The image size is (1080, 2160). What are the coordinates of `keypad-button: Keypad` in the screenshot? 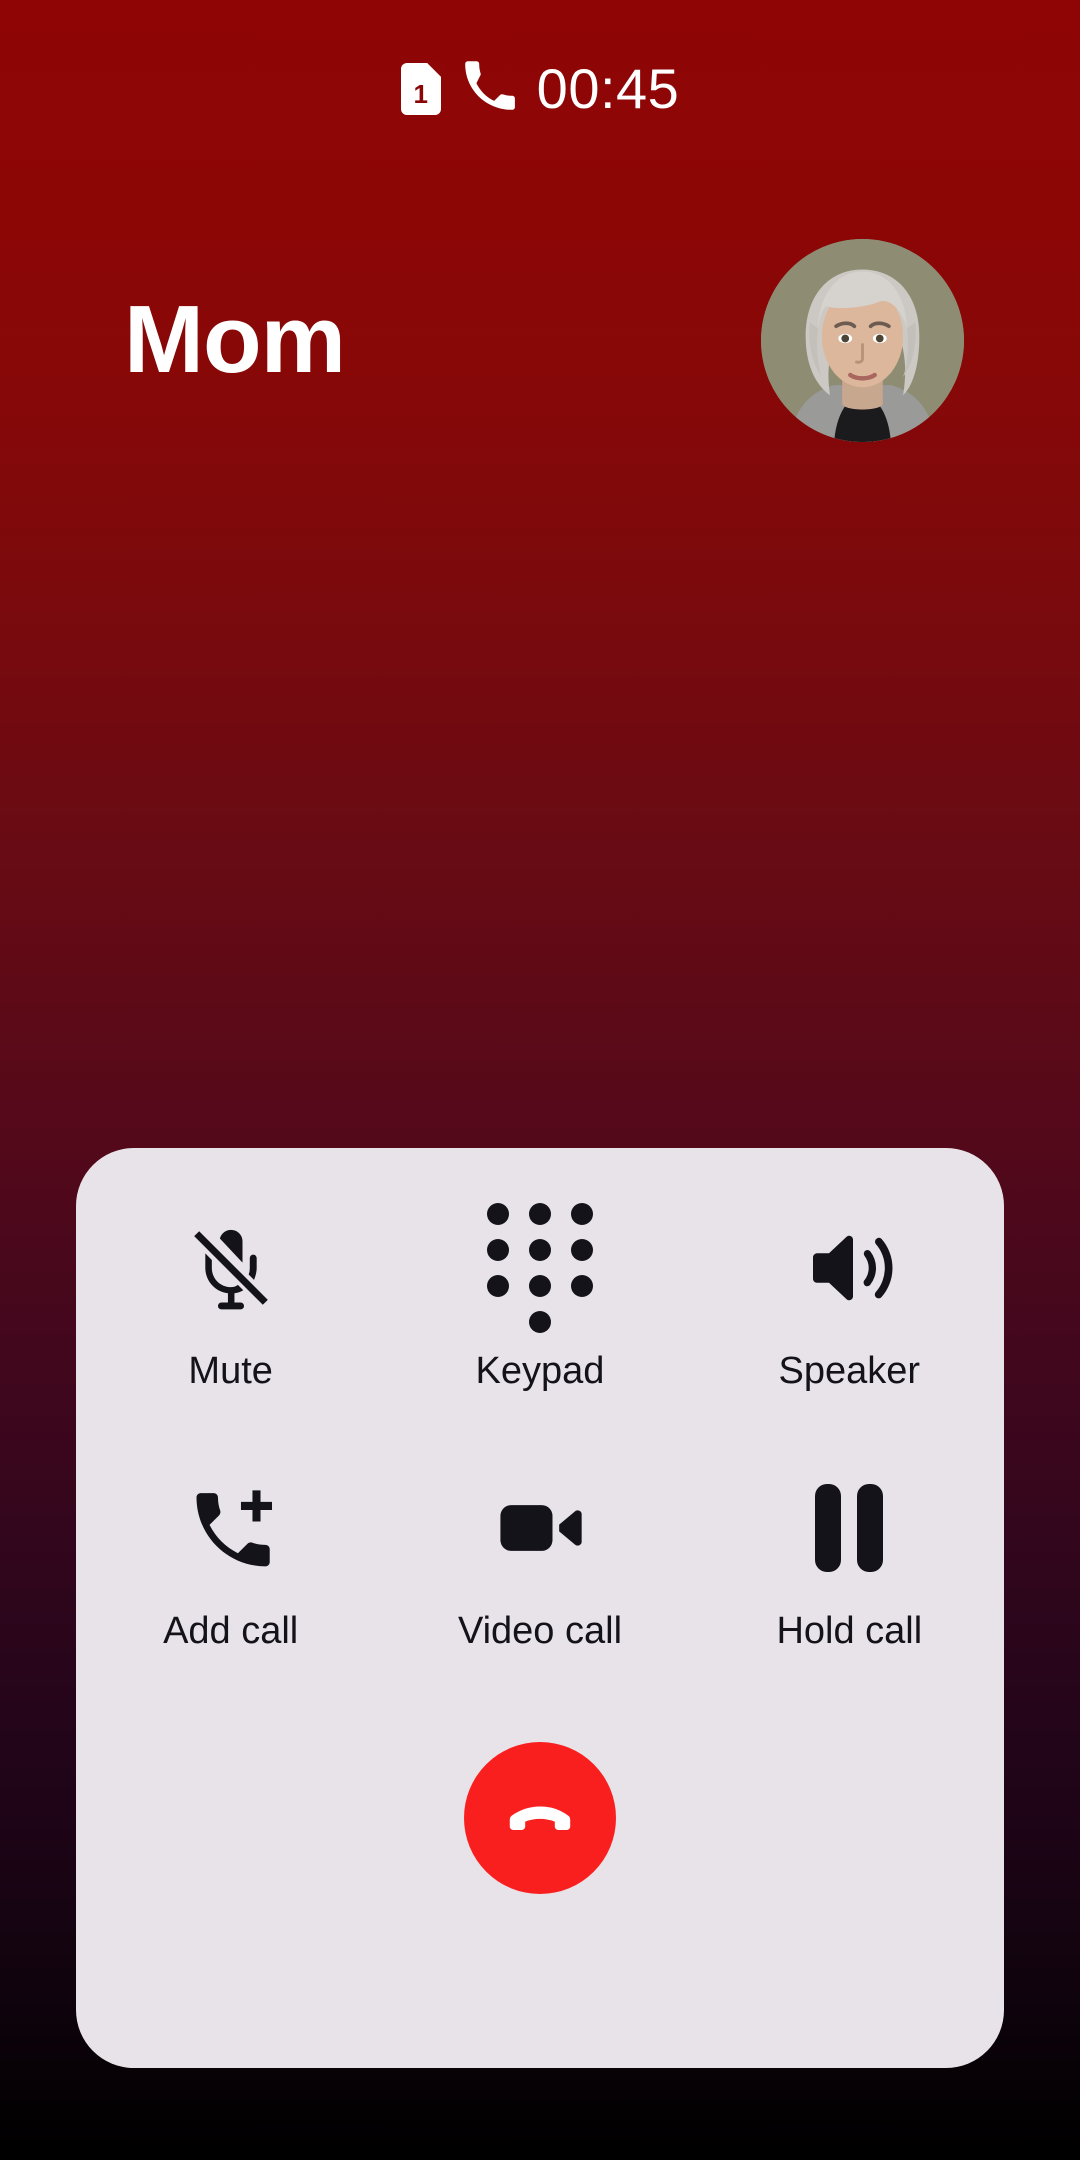 It's located at (539, 1297).